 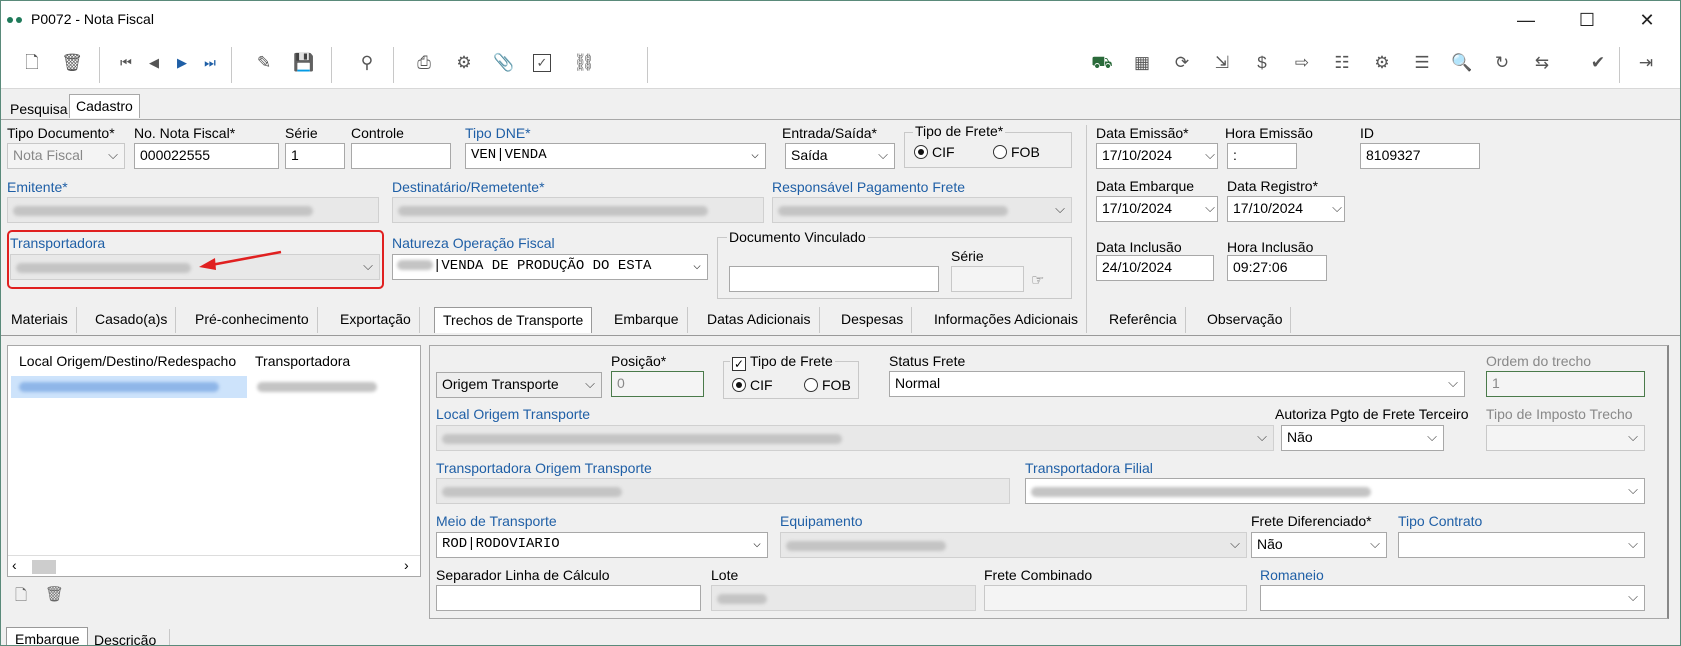 I want to click on ordem-trecho-input: 1, so click(x=1565, y=384).